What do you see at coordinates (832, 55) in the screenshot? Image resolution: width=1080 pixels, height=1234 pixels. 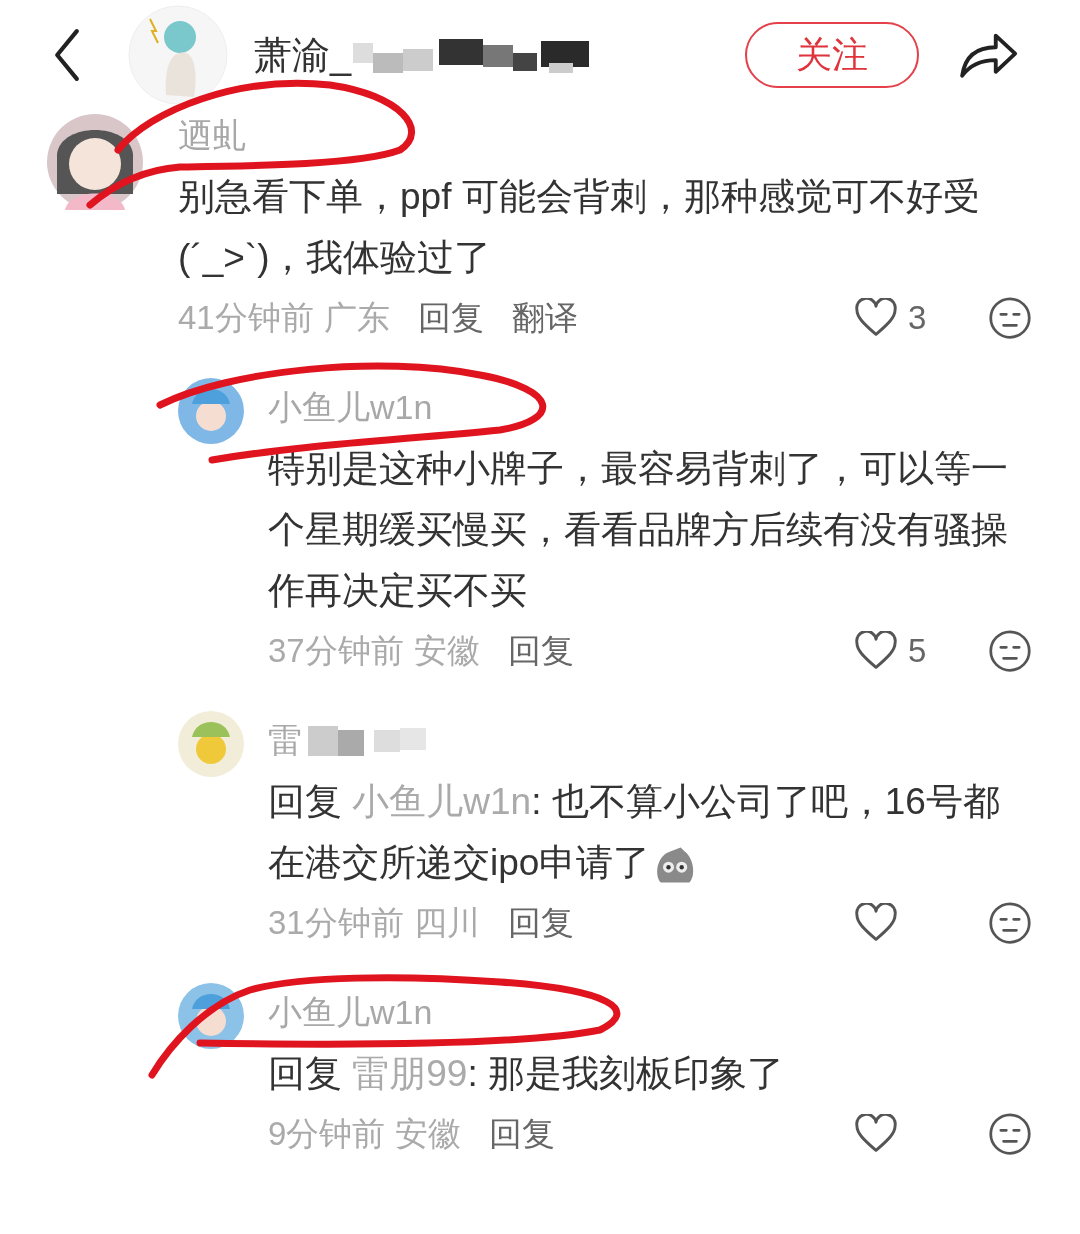 I see `follow-button: 关注` at bounding box center [832, 55].